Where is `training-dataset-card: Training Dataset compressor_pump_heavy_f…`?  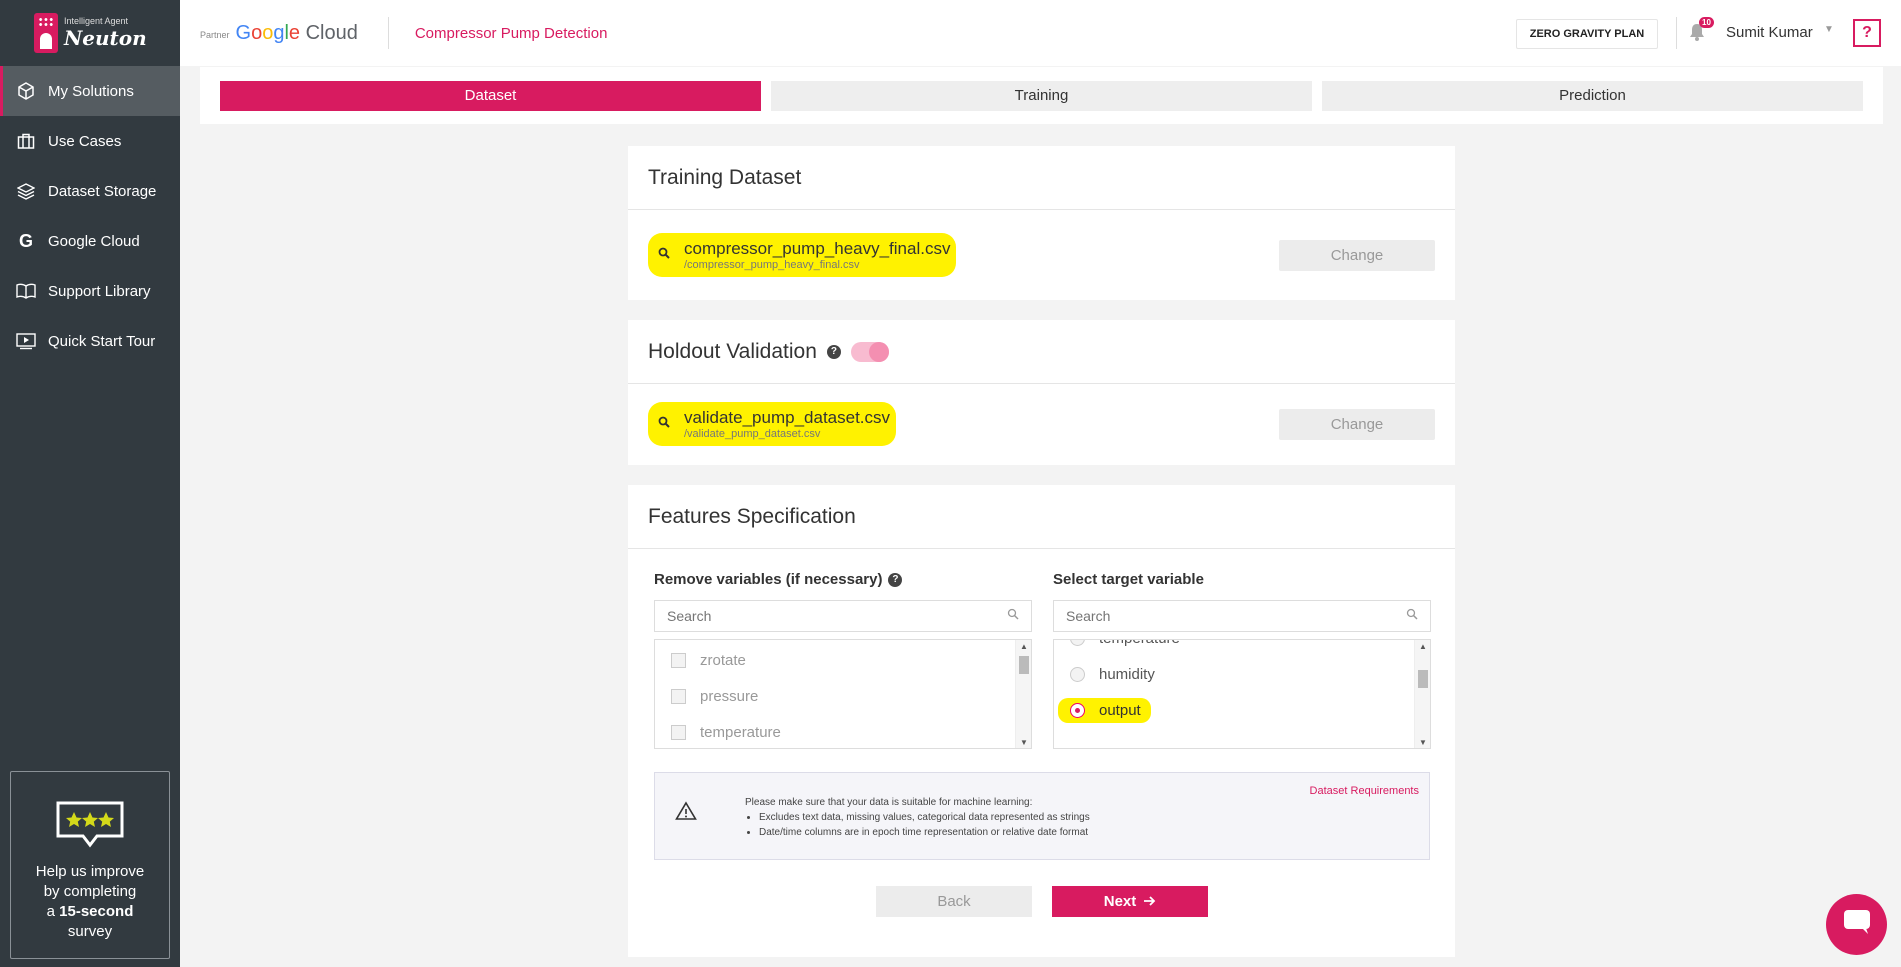
training-dataset-card: Training Dataset compressor_pump_heavy_f… is located at coordinates (1041, 223).